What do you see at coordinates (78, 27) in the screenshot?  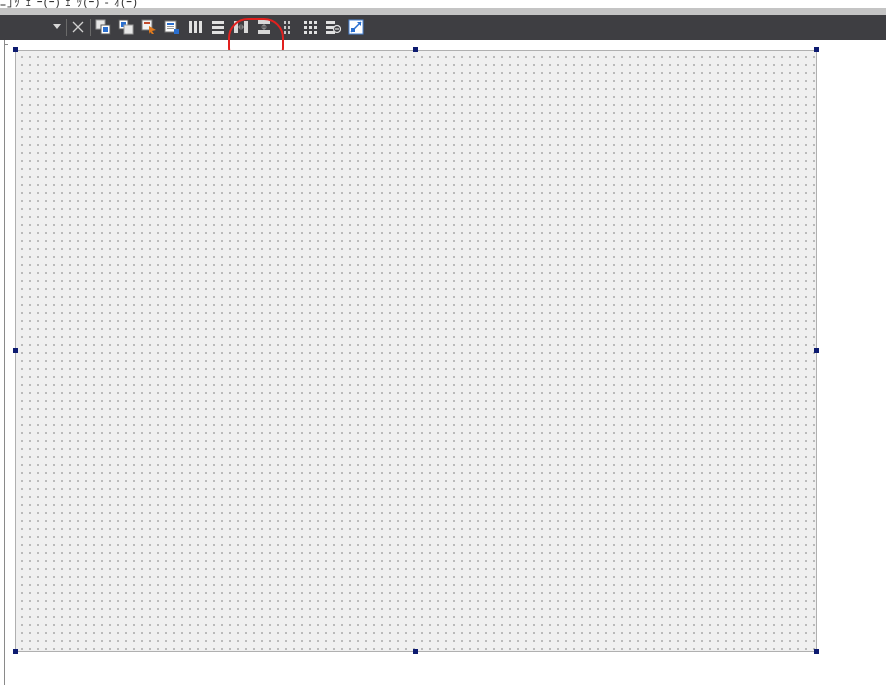 I see `close-icon` at bounding box center [78, 27].